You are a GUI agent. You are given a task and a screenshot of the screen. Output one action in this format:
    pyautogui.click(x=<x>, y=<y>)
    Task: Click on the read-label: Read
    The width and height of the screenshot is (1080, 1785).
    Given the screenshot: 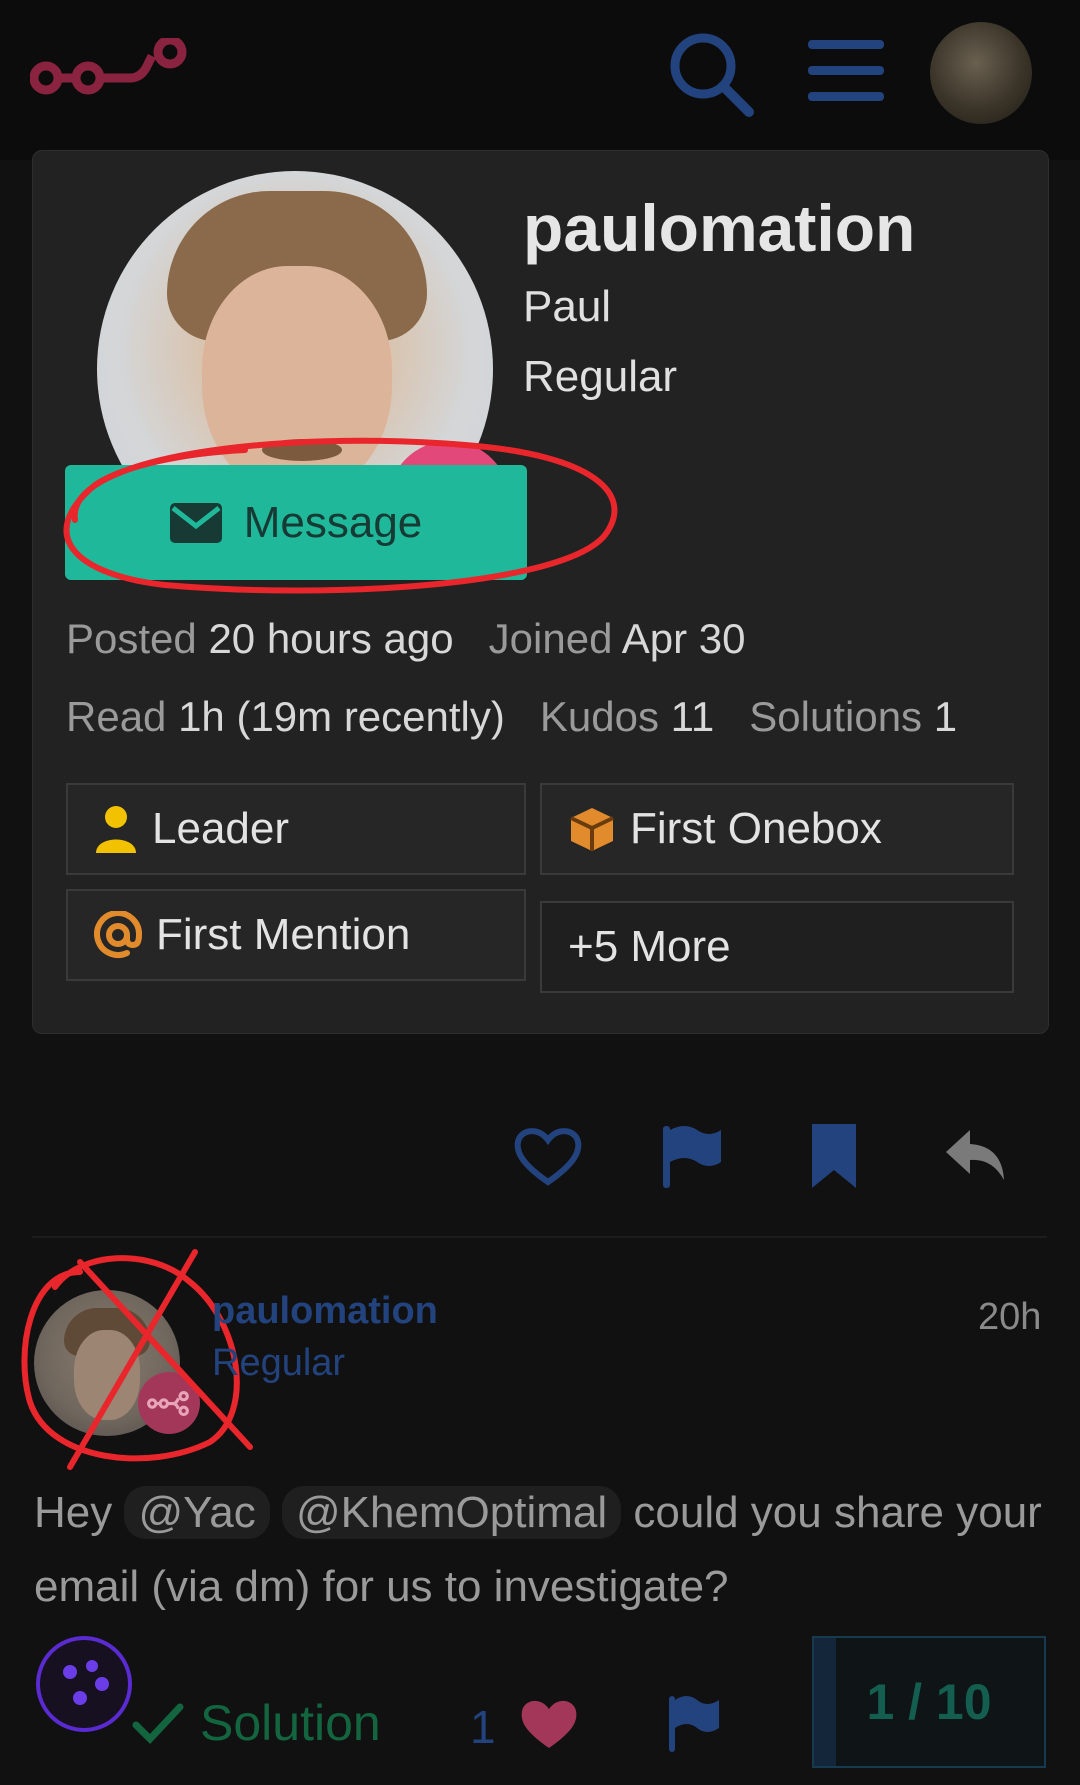 What is the action you would take?
    pyautogui.click(x=116, y=716)
    